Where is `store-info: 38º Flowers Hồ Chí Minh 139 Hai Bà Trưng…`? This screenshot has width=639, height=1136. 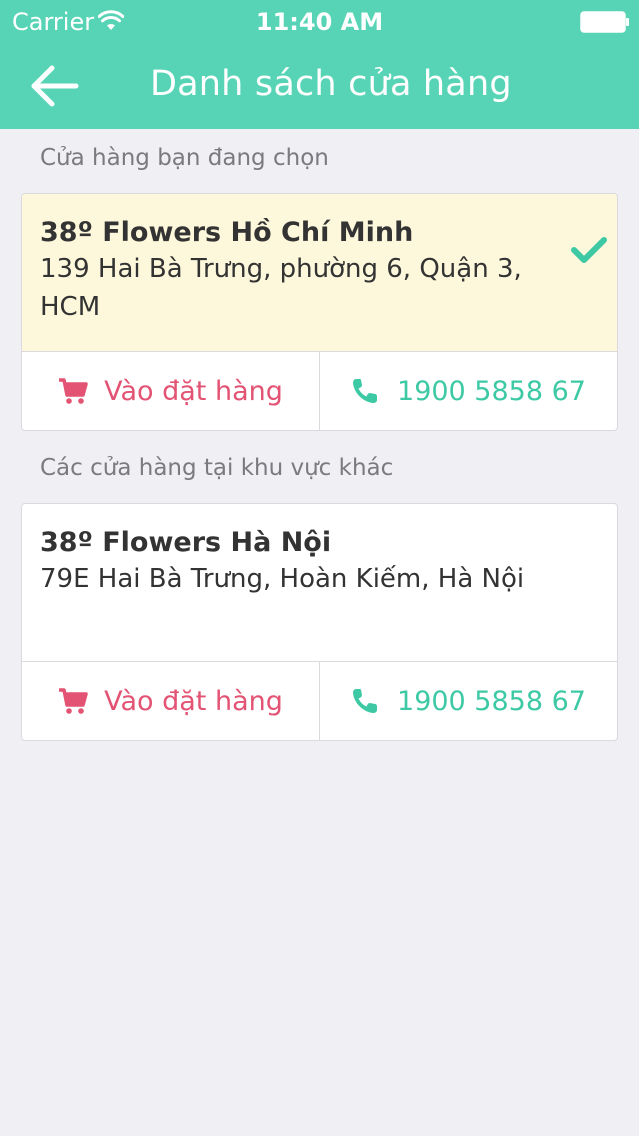
store-info: 38º Flowers Hồ Chí Minh 139 Hai Bà Trưng… is located at coordinates (319, 273).